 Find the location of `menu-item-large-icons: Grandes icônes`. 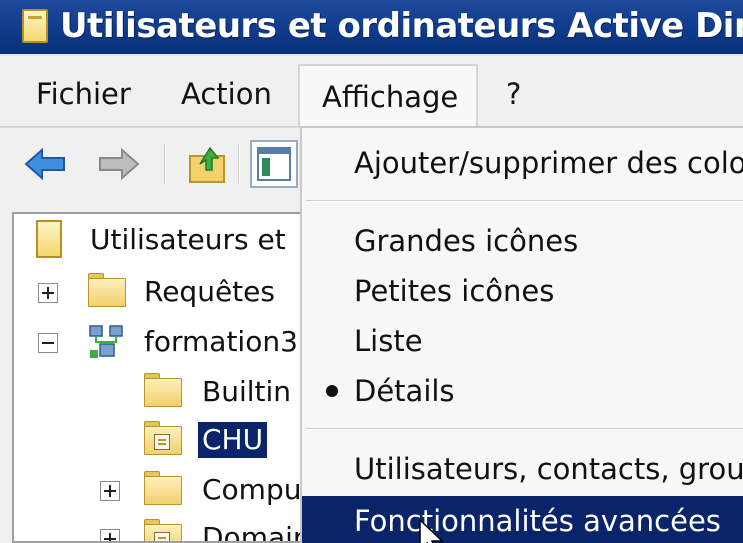

menu-item-large-icons: Grandes icônes is located at coordinates (522, 241).